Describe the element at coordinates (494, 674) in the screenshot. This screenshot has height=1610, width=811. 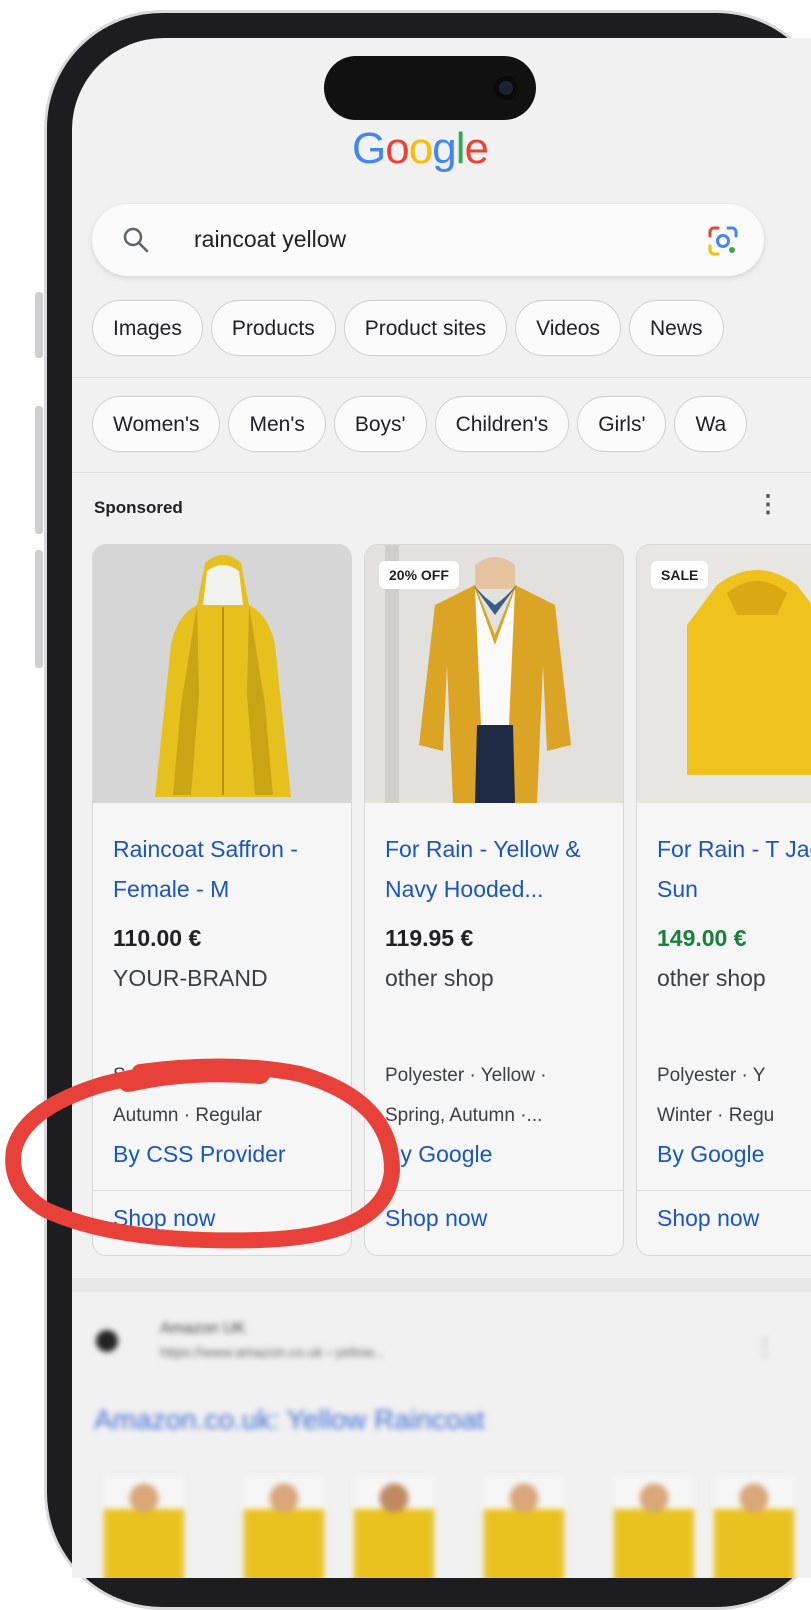
I see `product-image: 20% OFF` at that location.